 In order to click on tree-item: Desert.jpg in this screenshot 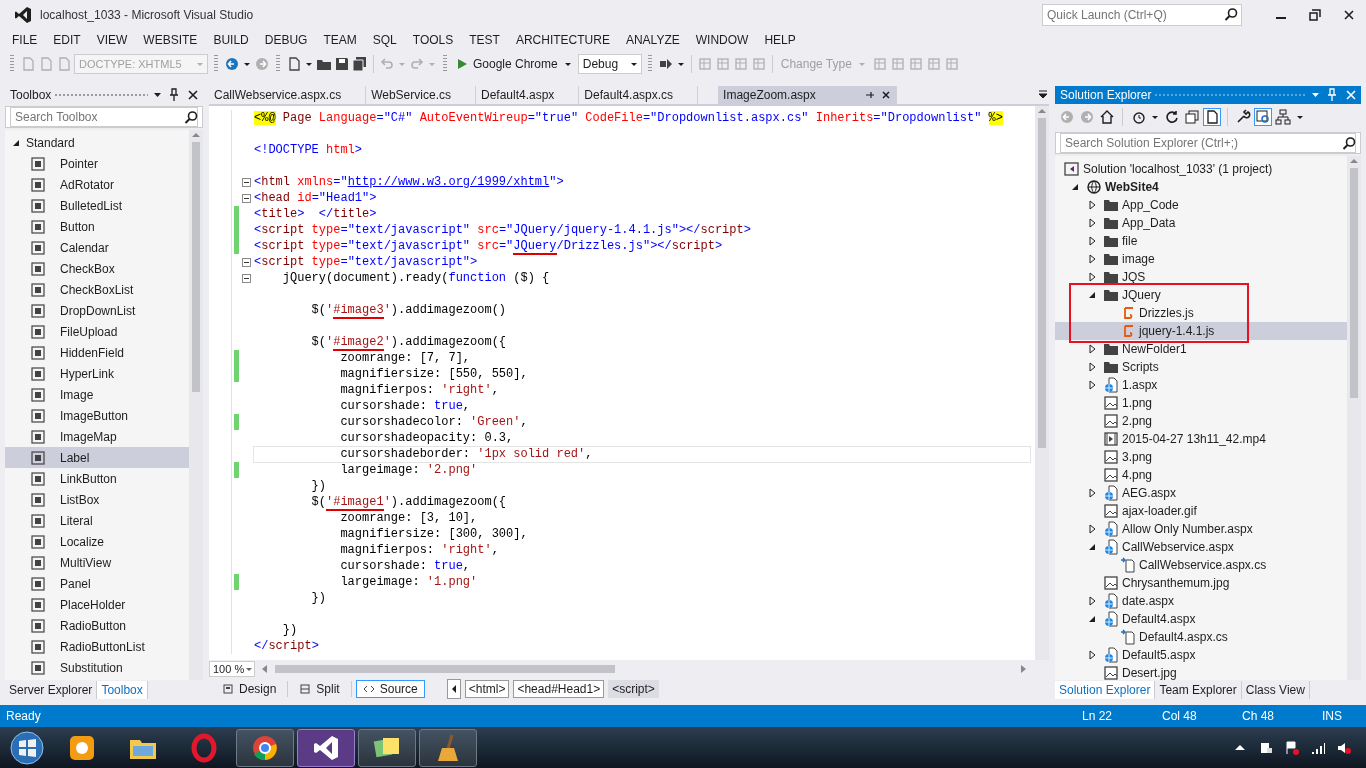, I will do `click(1201, 672)`.